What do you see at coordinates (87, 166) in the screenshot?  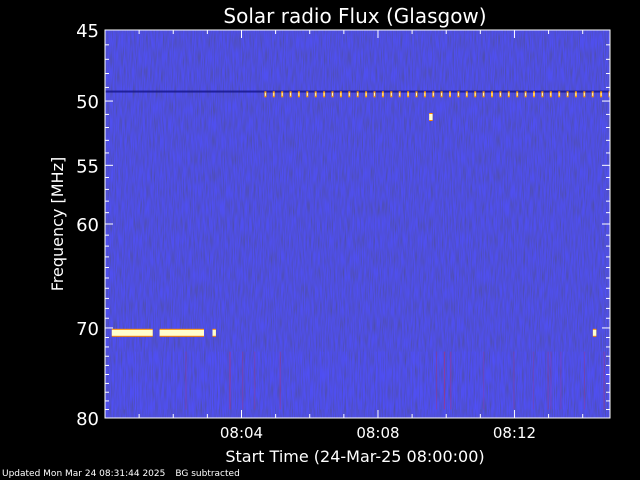 I see `y-tick-label: 55` at bounding box center [87, 166].